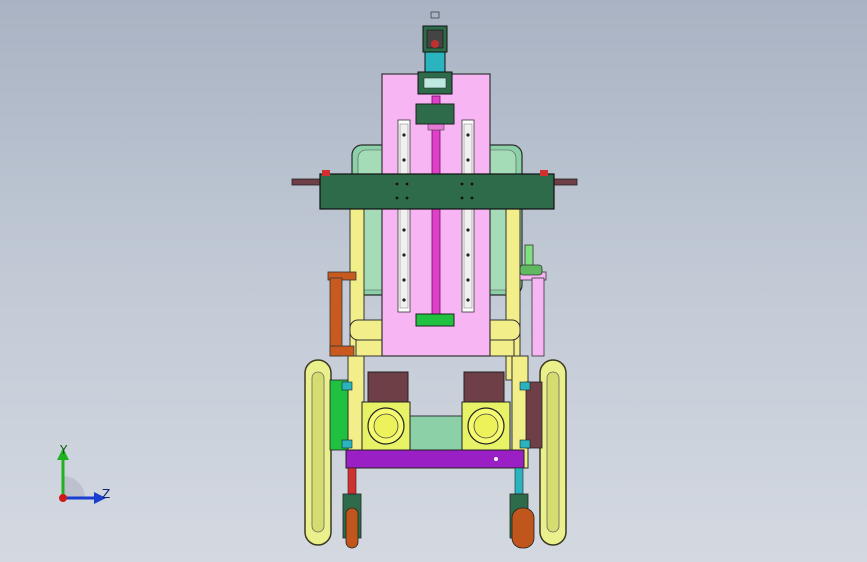 The height and width of the screenshot is (562, 867). Describe the element at coordinates (352, 508) in the screenshot. I see `left-caster` at that location.